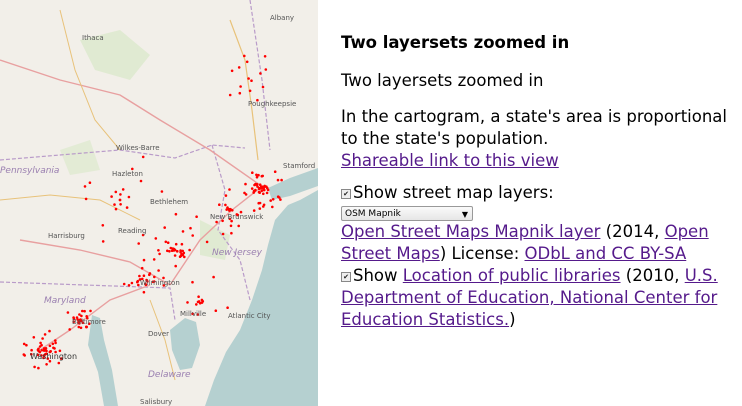  Describe the element at coordinates (249, 316) in the screenshot. I see `map-label-atlantic-city: Atlantic City` at that location.